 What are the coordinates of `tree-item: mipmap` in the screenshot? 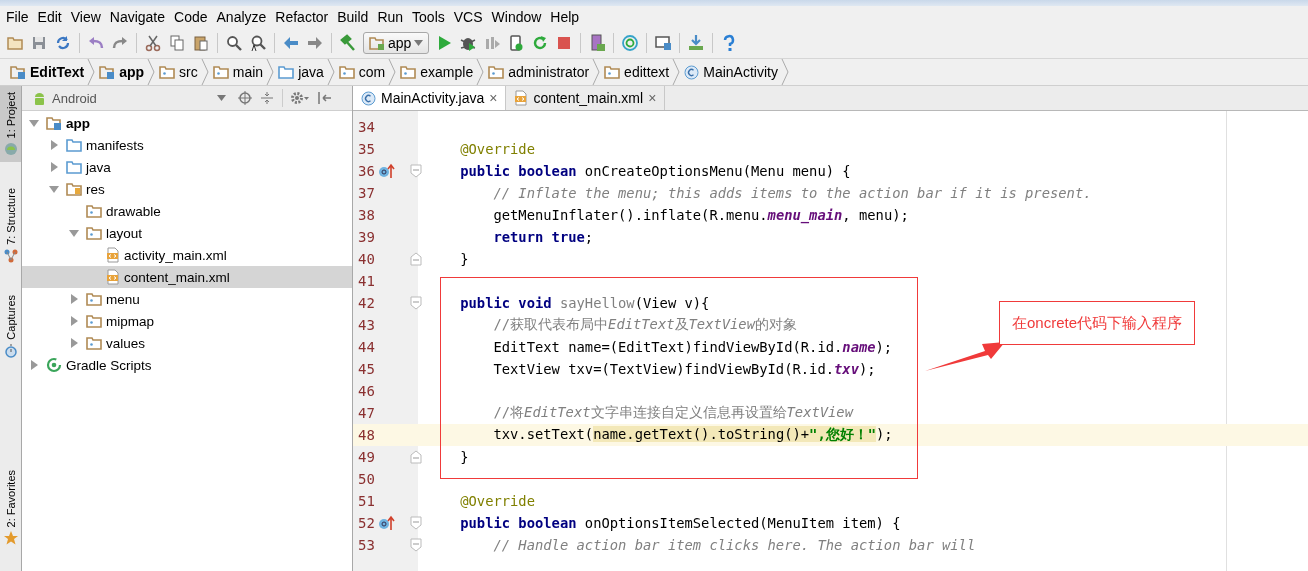 It's located at (187, 321).